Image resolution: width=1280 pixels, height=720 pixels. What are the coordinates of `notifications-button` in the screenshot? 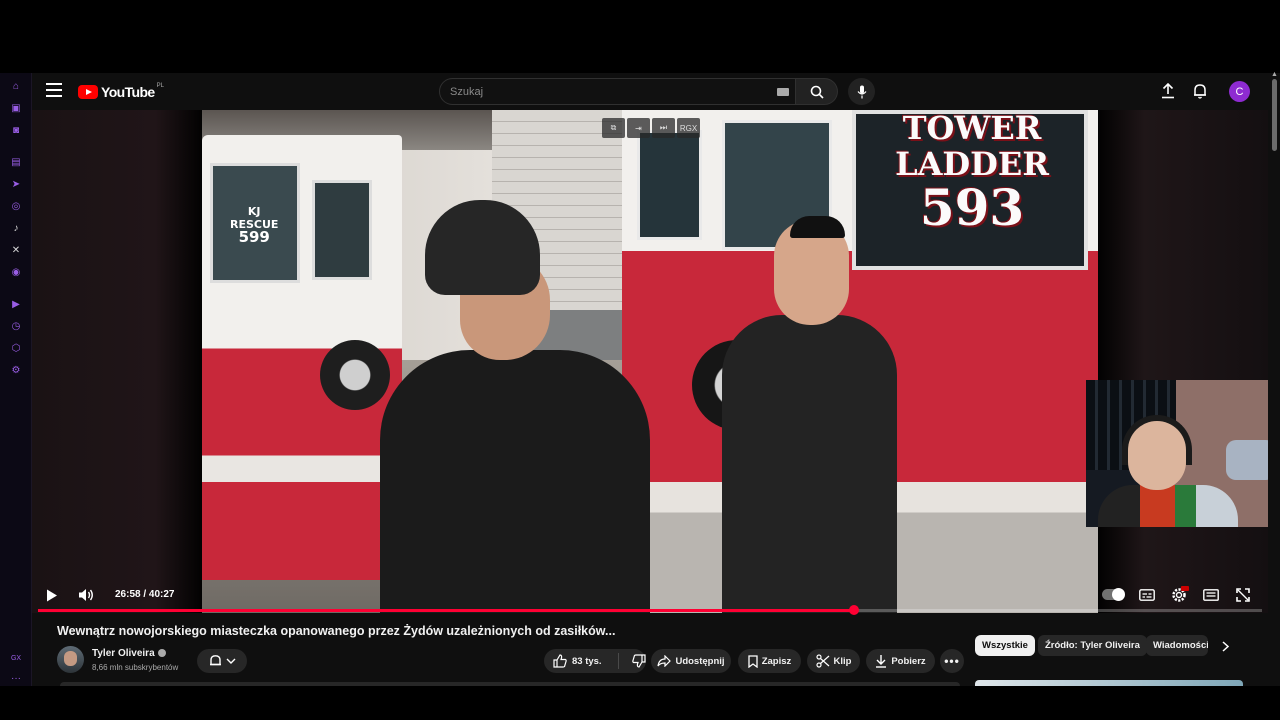 It's located at (1200, 91).